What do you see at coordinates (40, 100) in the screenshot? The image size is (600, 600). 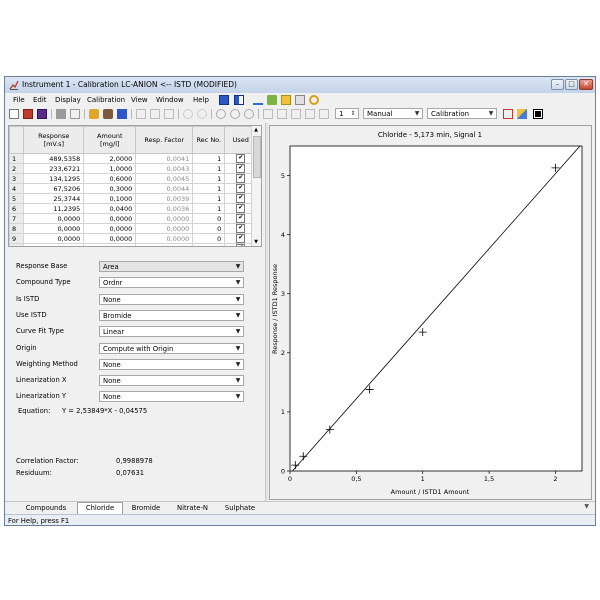 I see `menu-edit: Edit` at bounding box center [40, 100].